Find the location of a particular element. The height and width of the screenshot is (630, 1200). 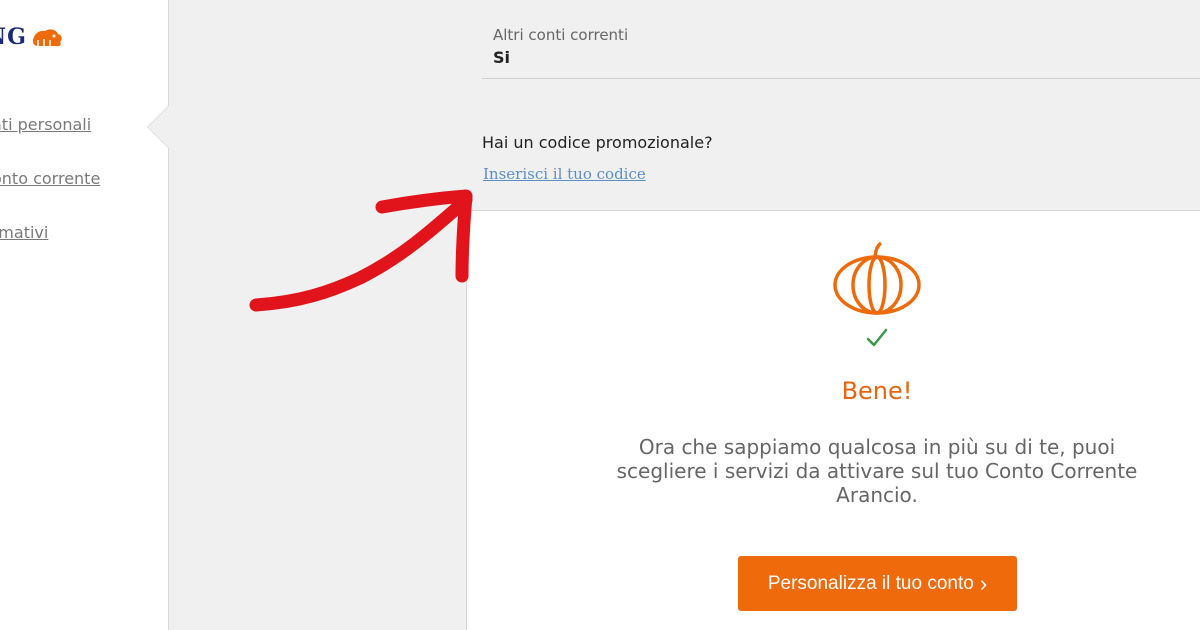

personalize-account-label: Personalizza il tuo conto is located at coordinates (870, 583).